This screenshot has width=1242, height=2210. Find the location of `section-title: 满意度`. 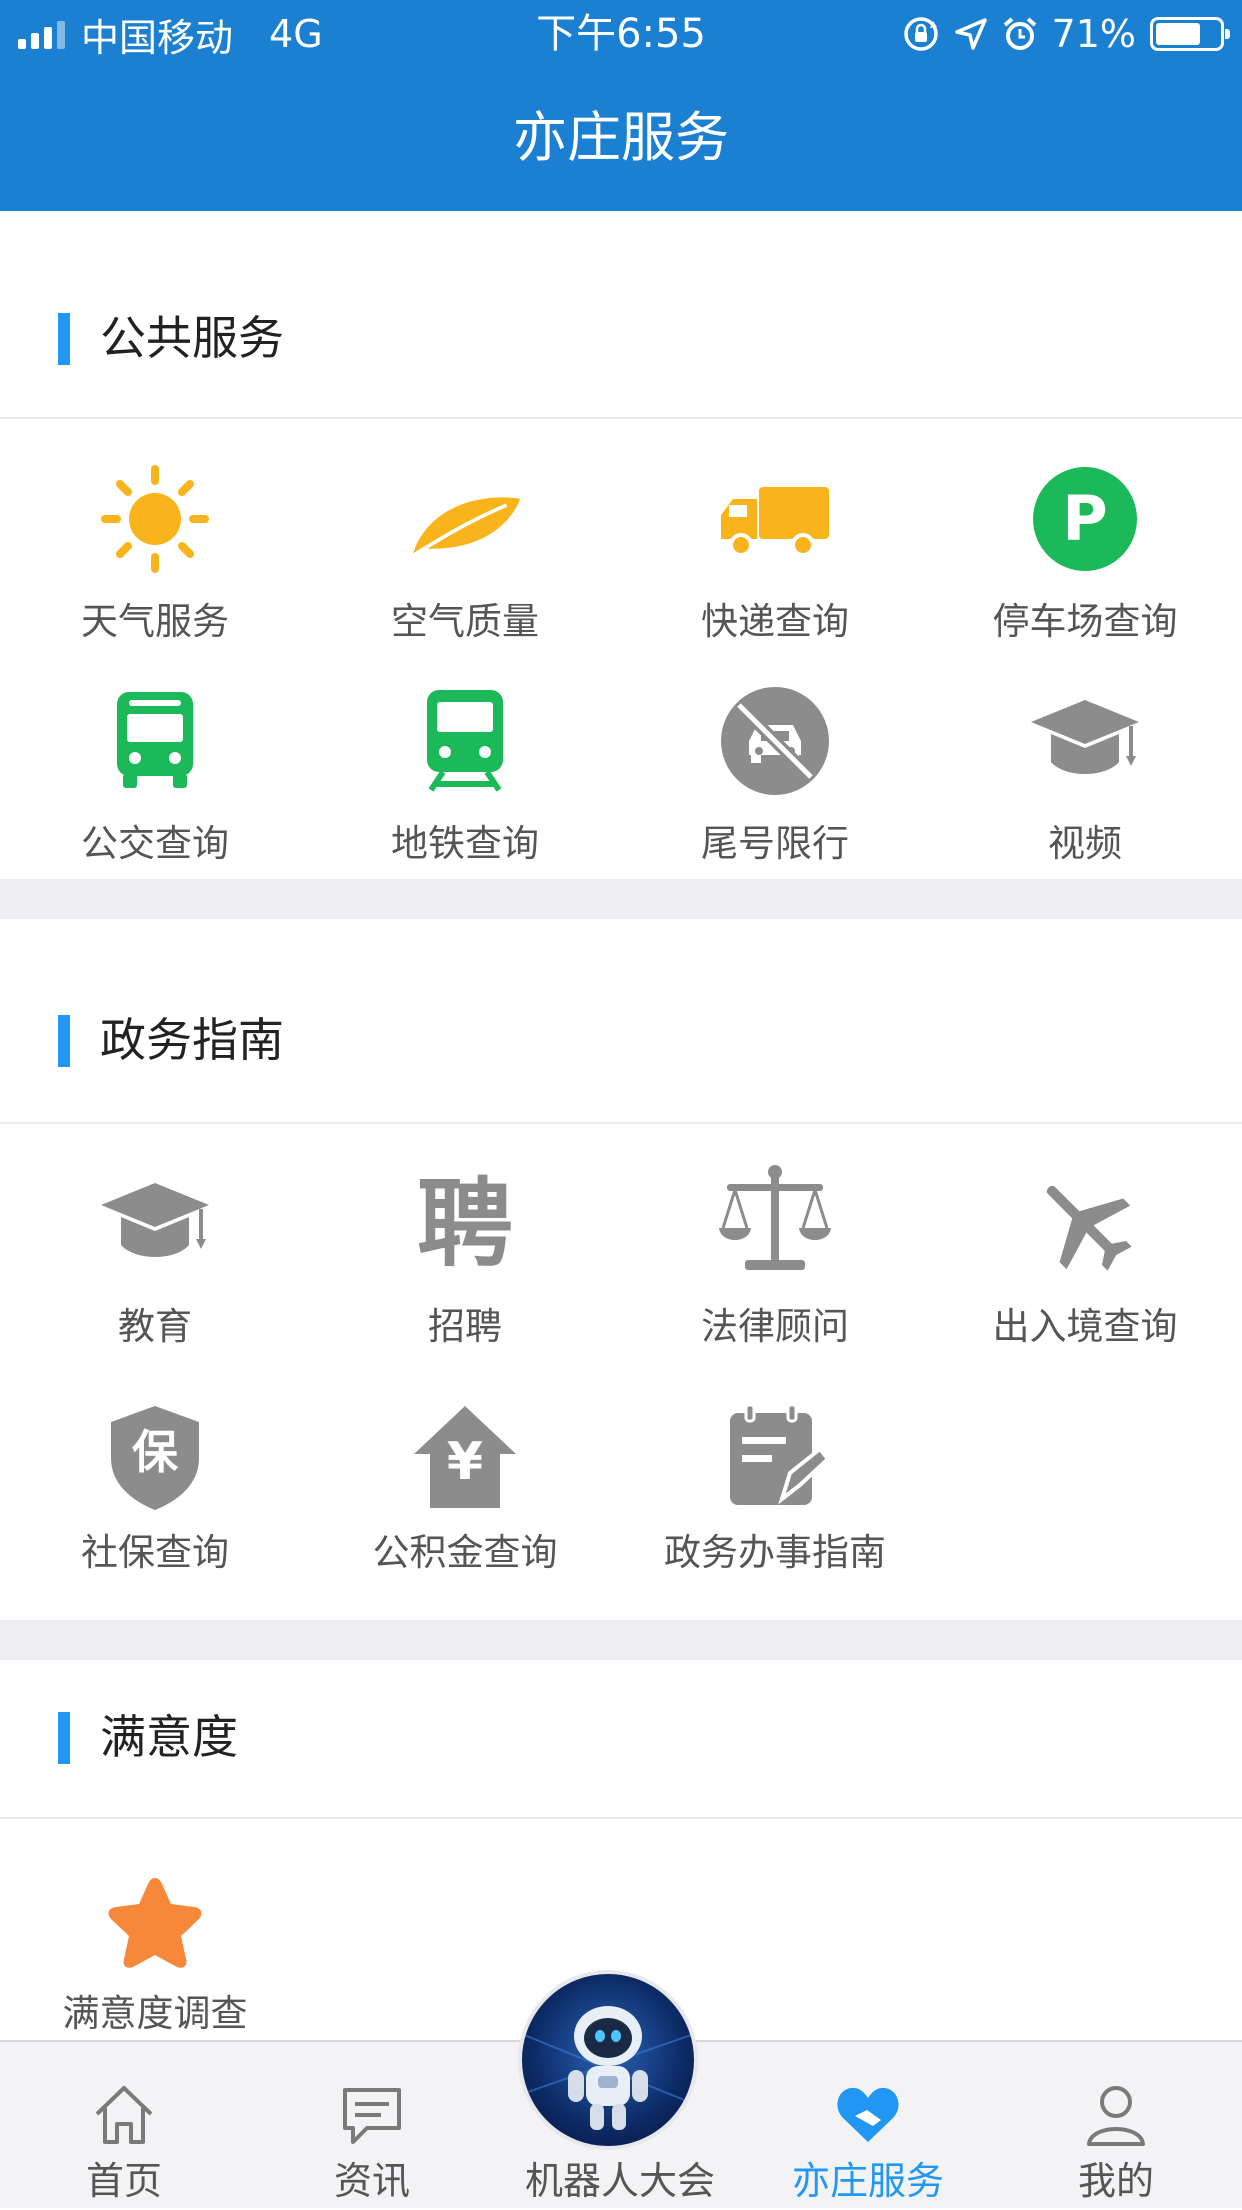

section-title: 满意度 is located at coordinates (169, 1737).